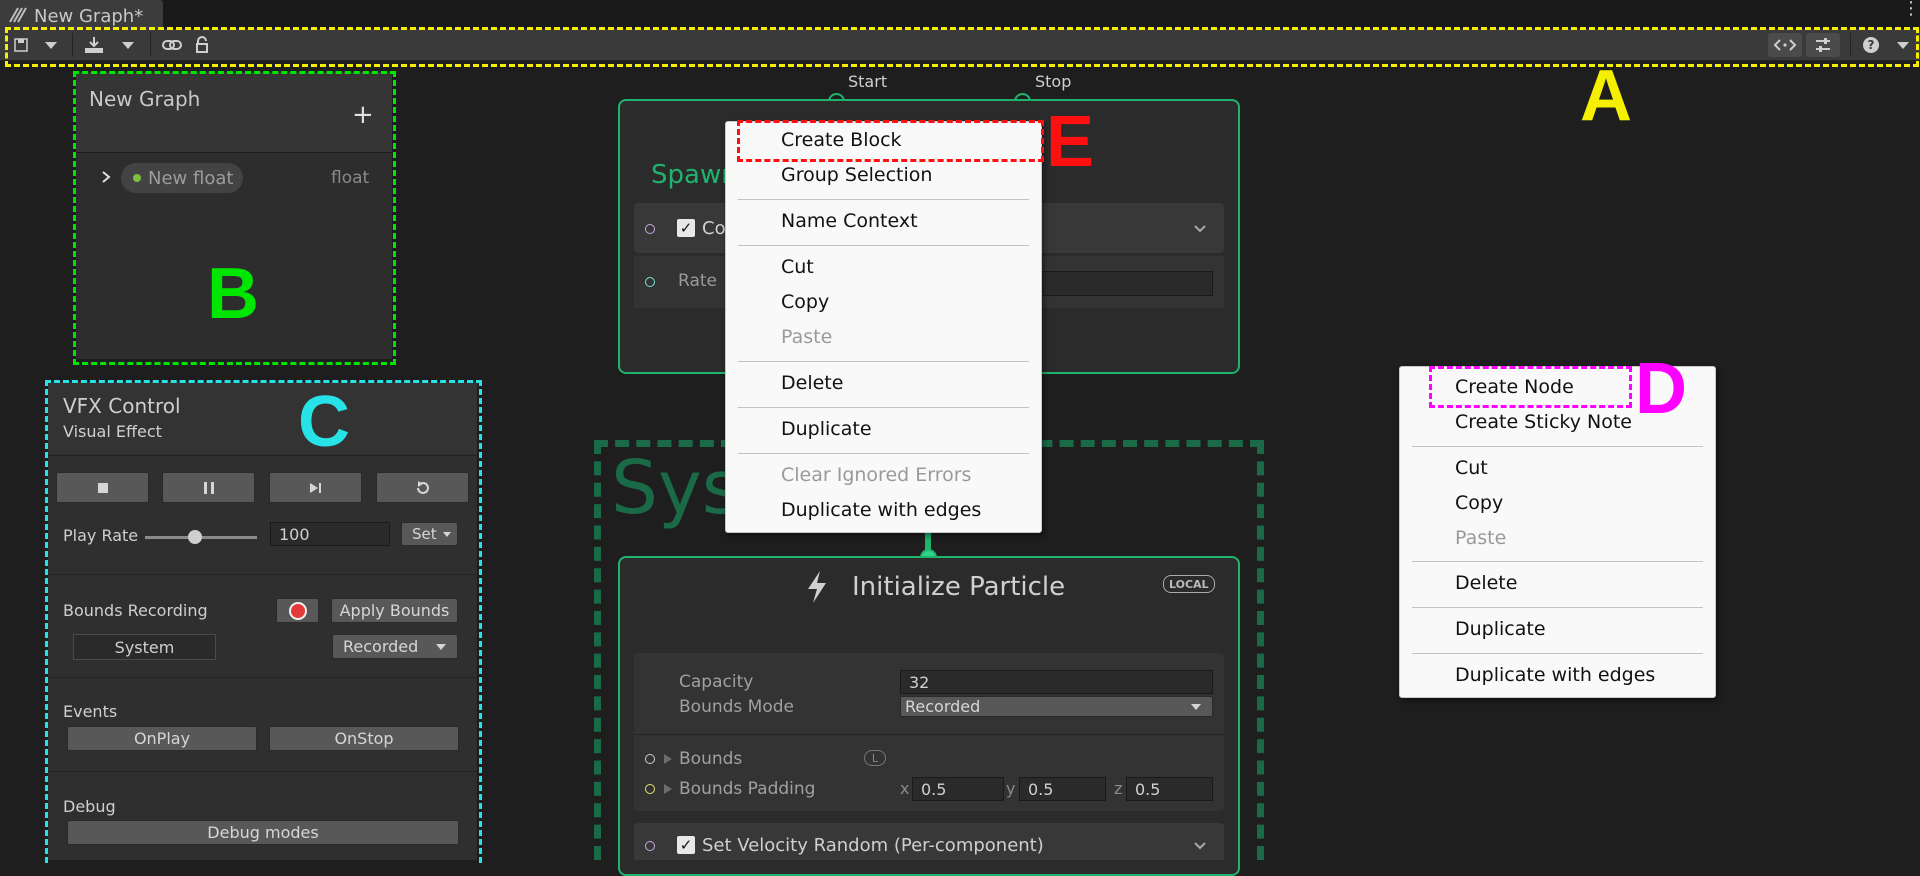 This screenshot has height=876, width=1920. Describe the element at coordinates (876, 475) in the screenshot. I see `menu-item-clear-ignored-errors: Clear Ignored Errors` at that location.